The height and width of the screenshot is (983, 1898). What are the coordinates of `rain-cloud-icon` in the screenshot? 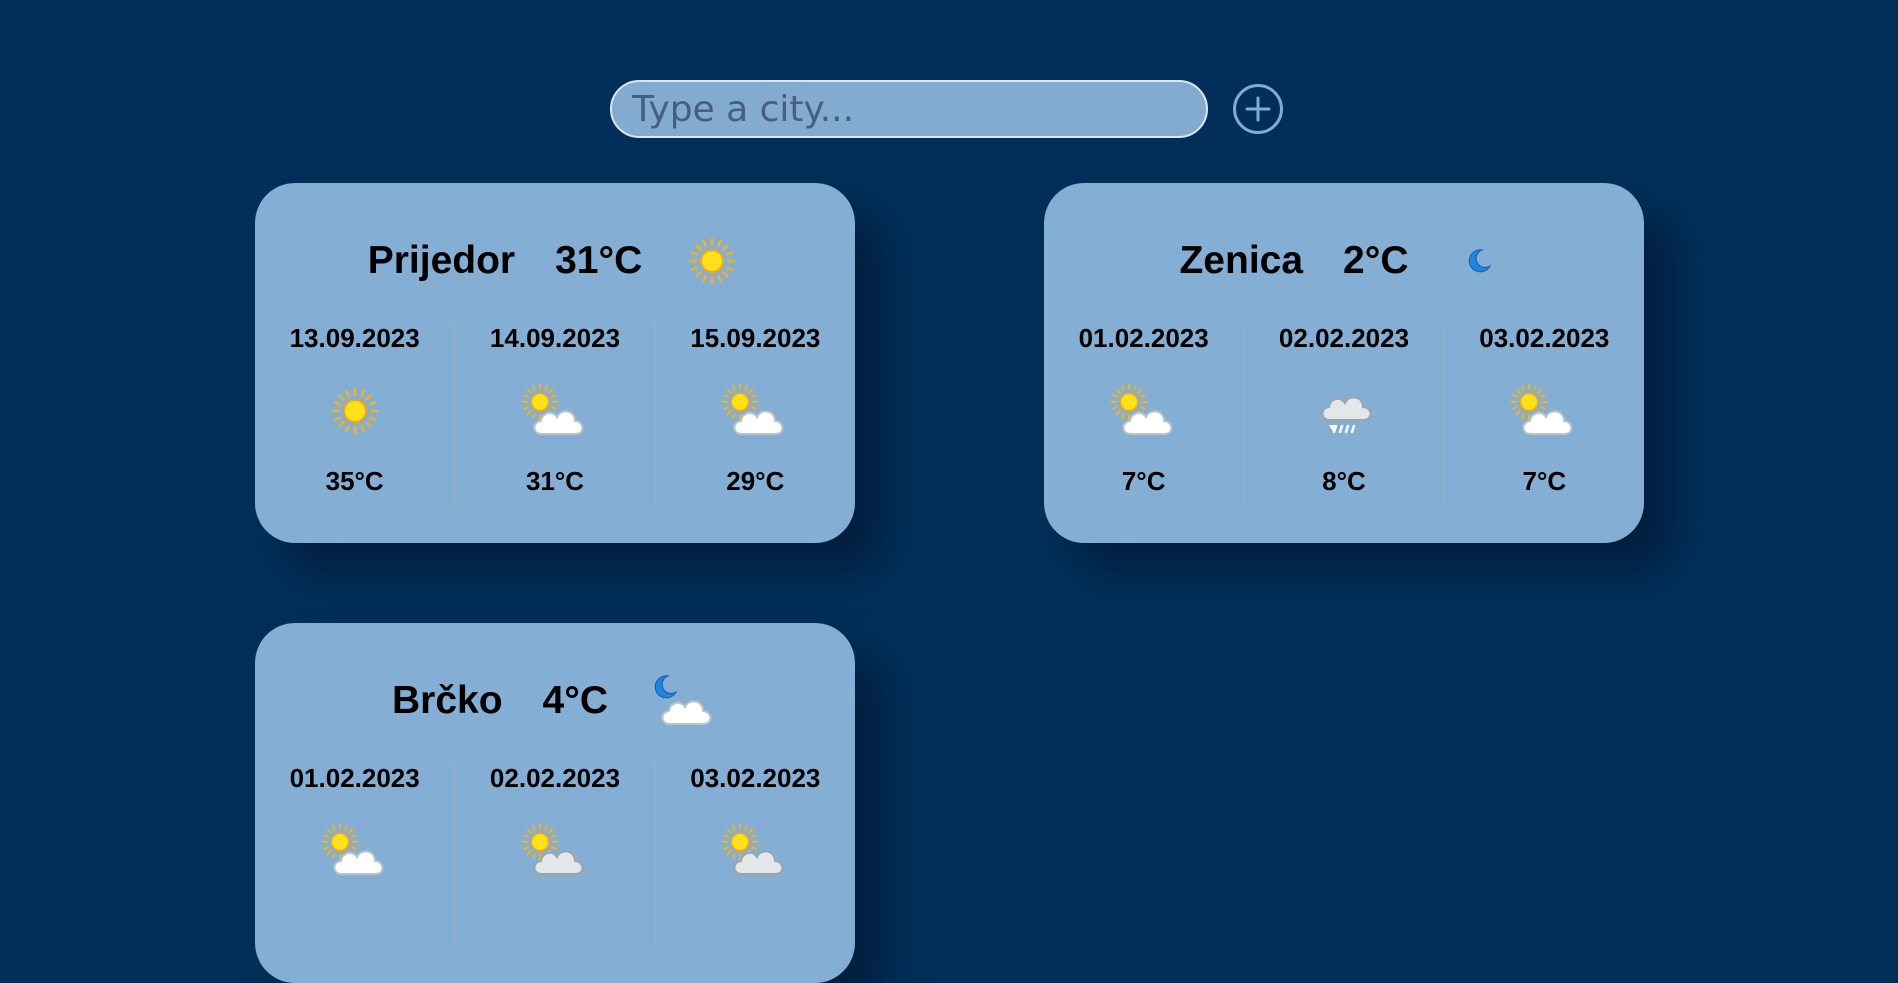 It's located at (1344, 411).